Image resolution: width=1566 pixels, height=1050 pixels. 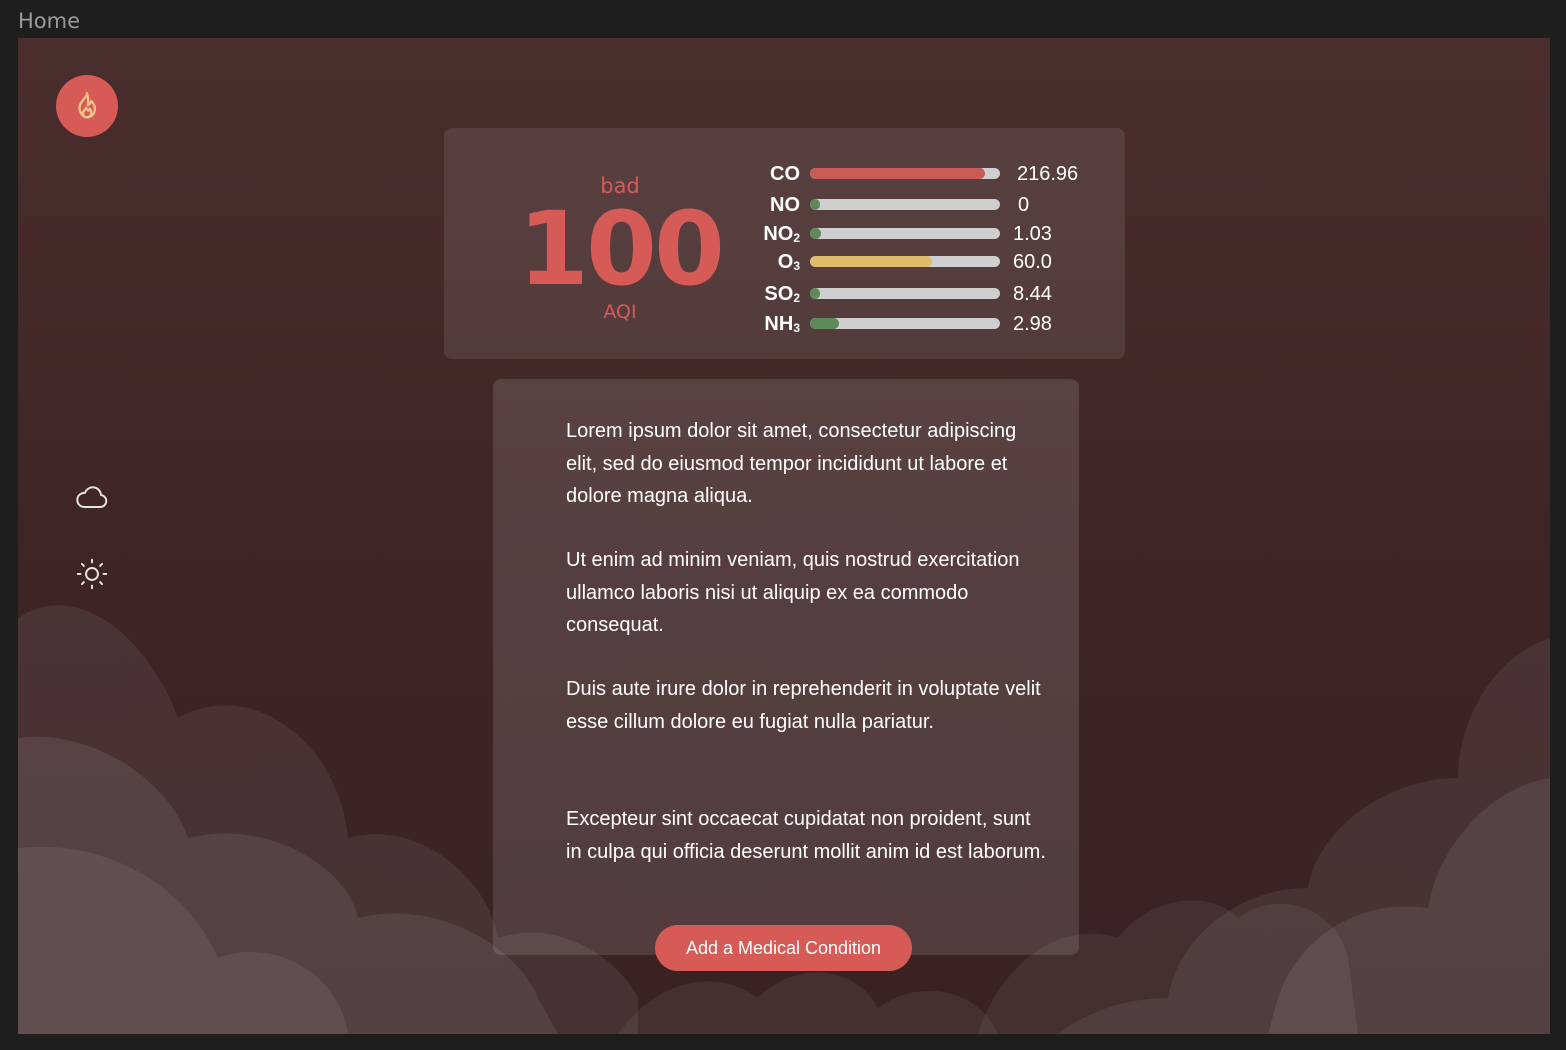 I want to click on pollutant-row-co: CO 216.96, so click(x=924, y=175).